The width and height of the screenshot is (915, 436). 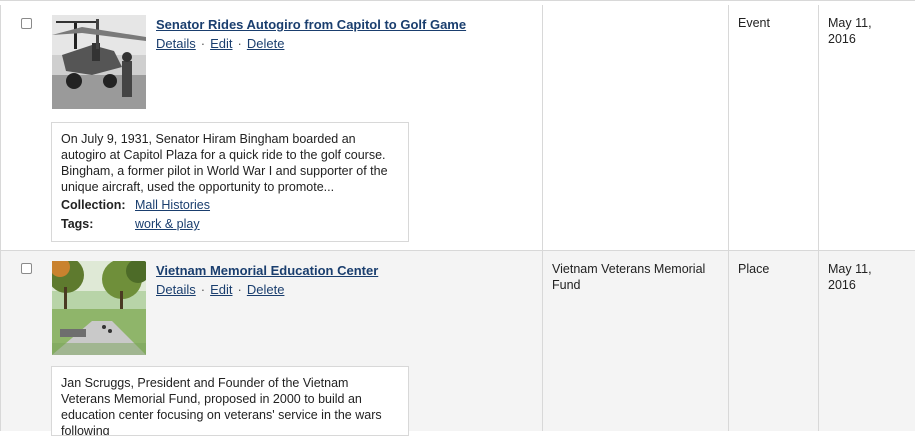 I want to click on memorial-park-photo-image, so click(x=99, y=308).